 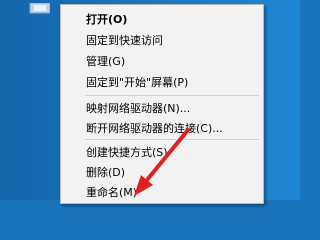 What do you see at coordinates (124, 40) in the screenshot?
I see `menu-item-label: 固定到快速访问` at bounding box center [124, 40].